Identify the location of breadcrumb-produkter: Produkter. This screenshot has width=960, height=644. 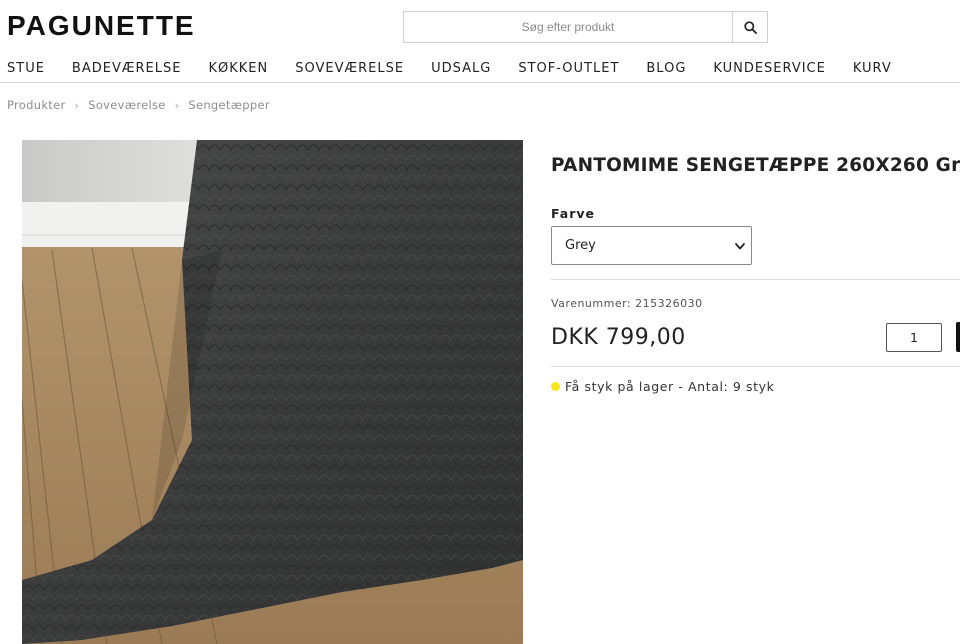
(36, 105).